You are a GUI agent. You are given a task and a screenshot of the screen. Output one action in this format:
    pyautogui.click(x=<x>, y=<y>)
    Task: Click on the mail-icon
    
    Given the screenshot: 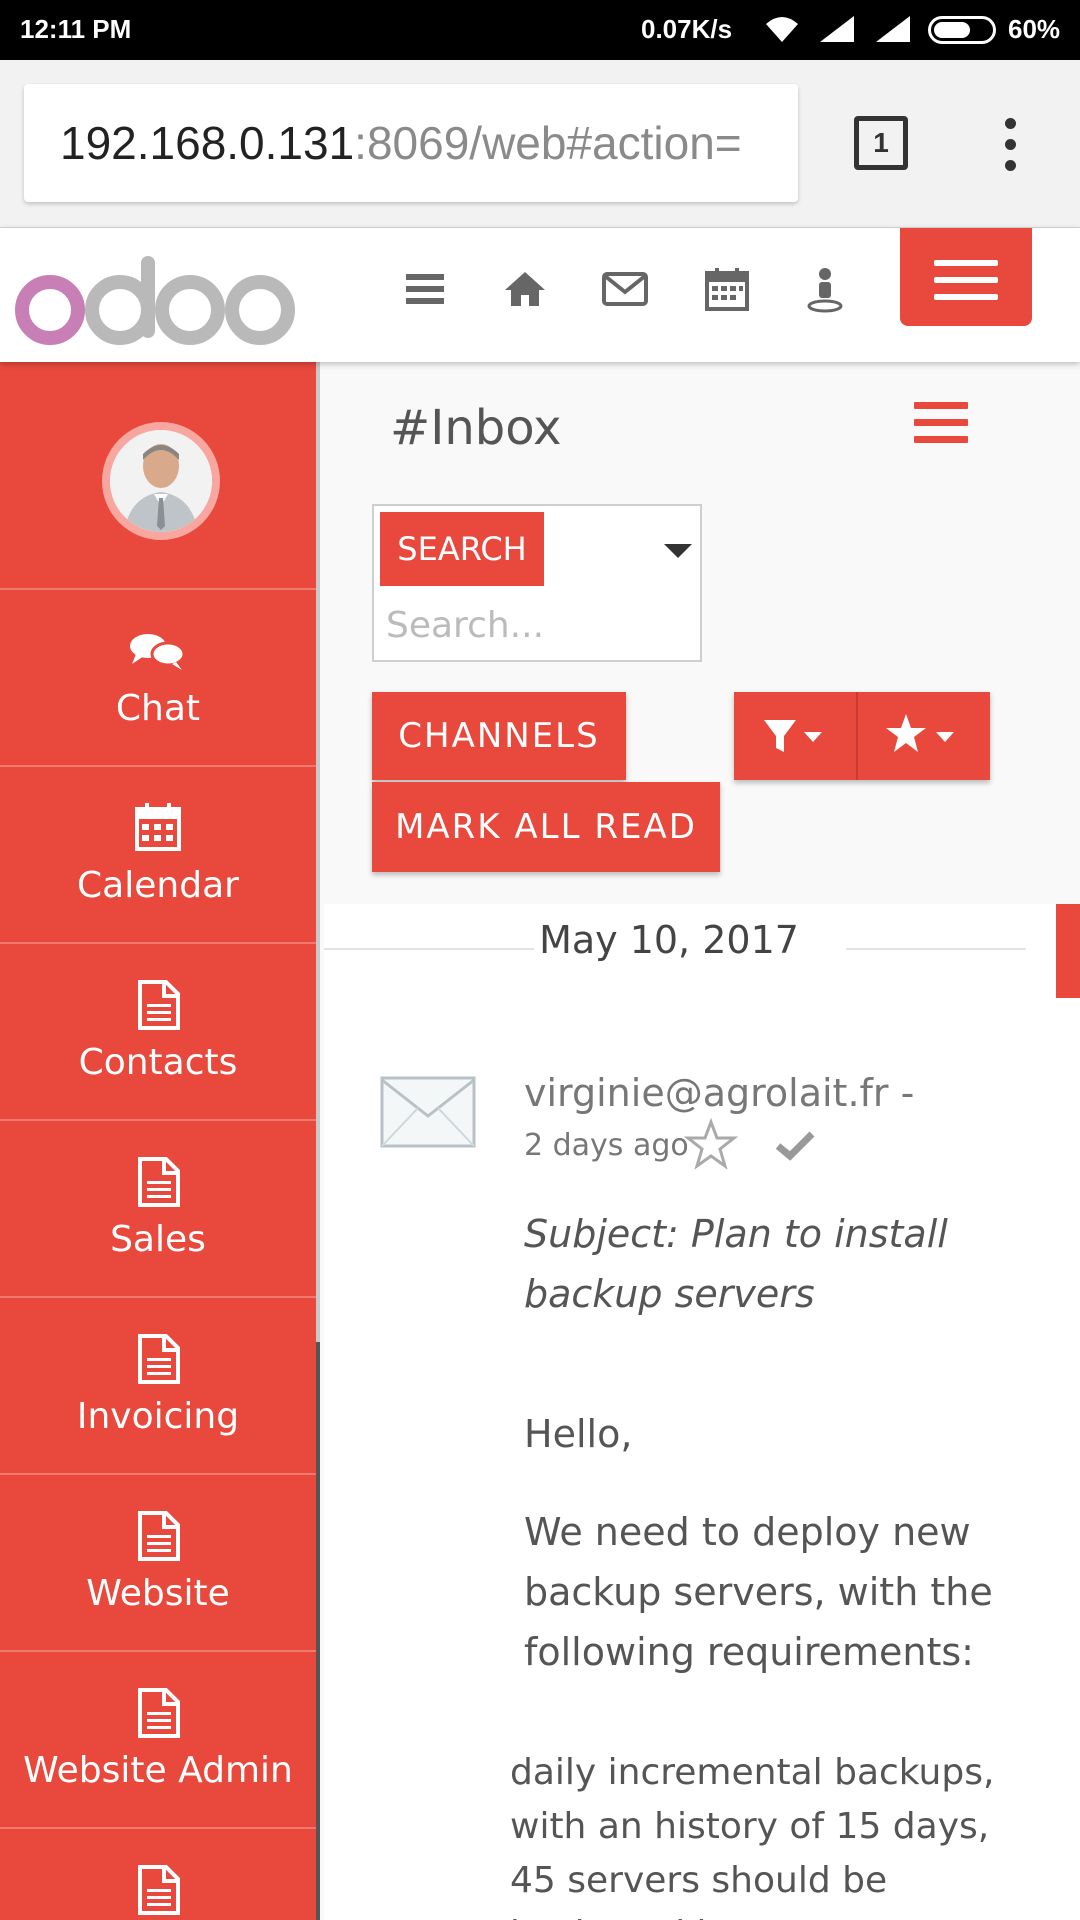 What is the action you would take?
    pyautogui.click(x=625, y=289)
    